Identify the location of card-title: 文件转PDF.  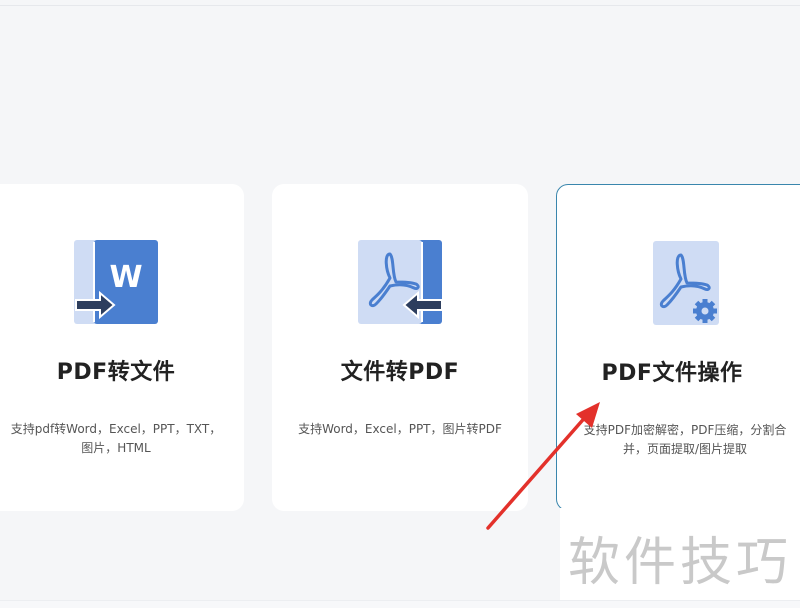
(400, 372).